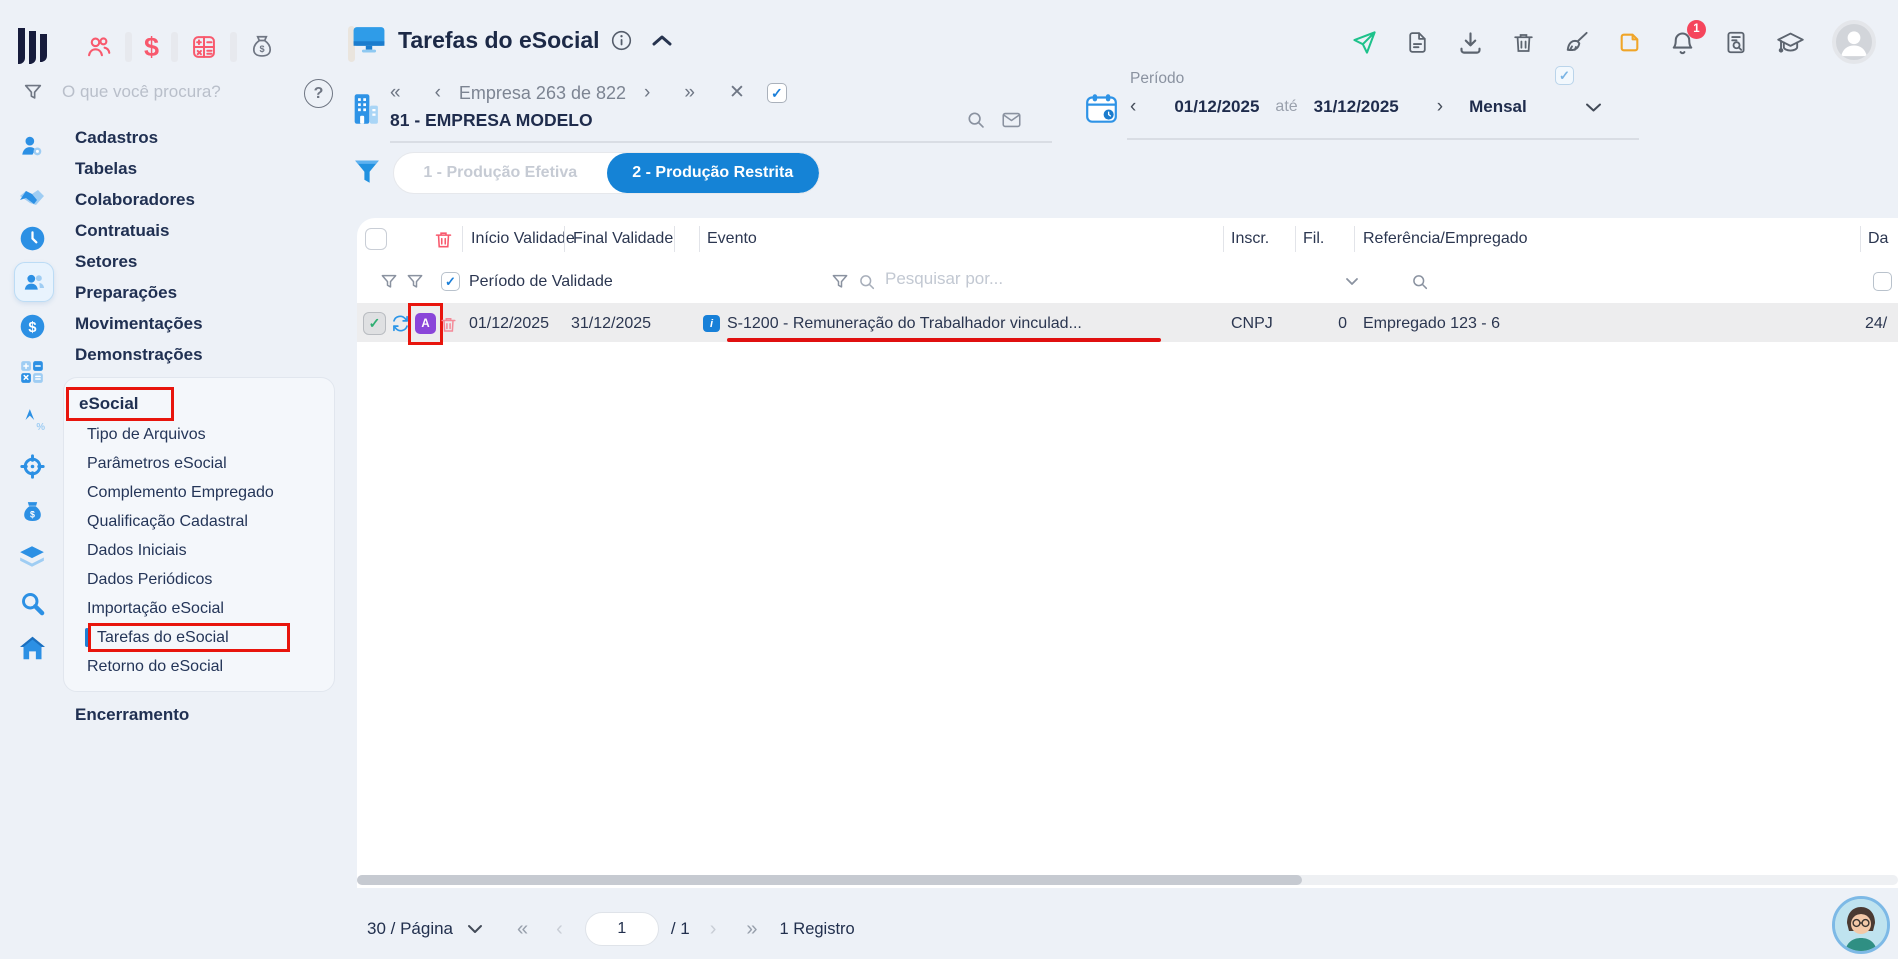 Image resolution: width=1898 pixels, height=959 pixels. Describe the element at coordinates (425, 323) in the screenshot. I see `row-status-badge-a: A` at that location.